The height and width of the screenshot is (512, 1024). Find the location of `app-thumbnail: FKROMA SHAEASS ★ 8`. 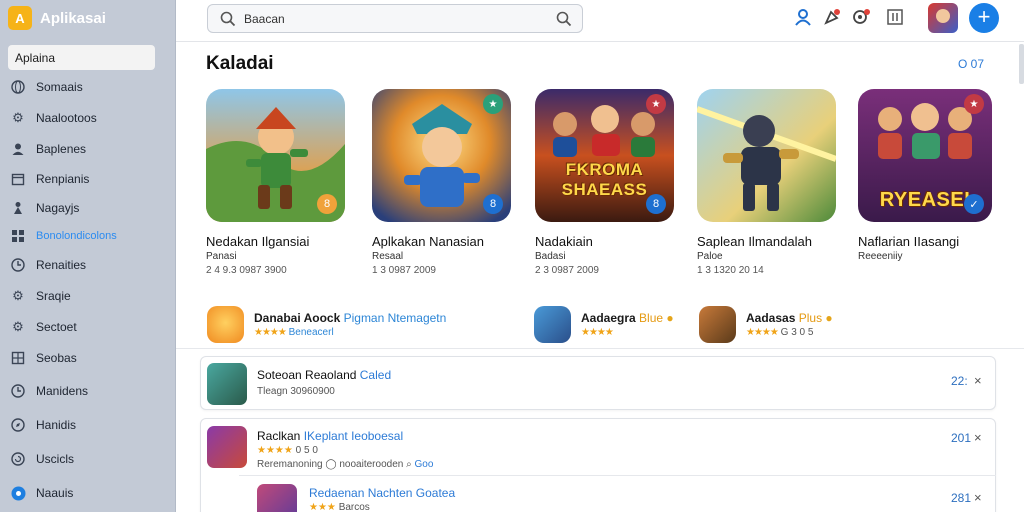

app-thumbnail: FKROMA SHAEASS ★ 8 is located at coordinates (604, 155).